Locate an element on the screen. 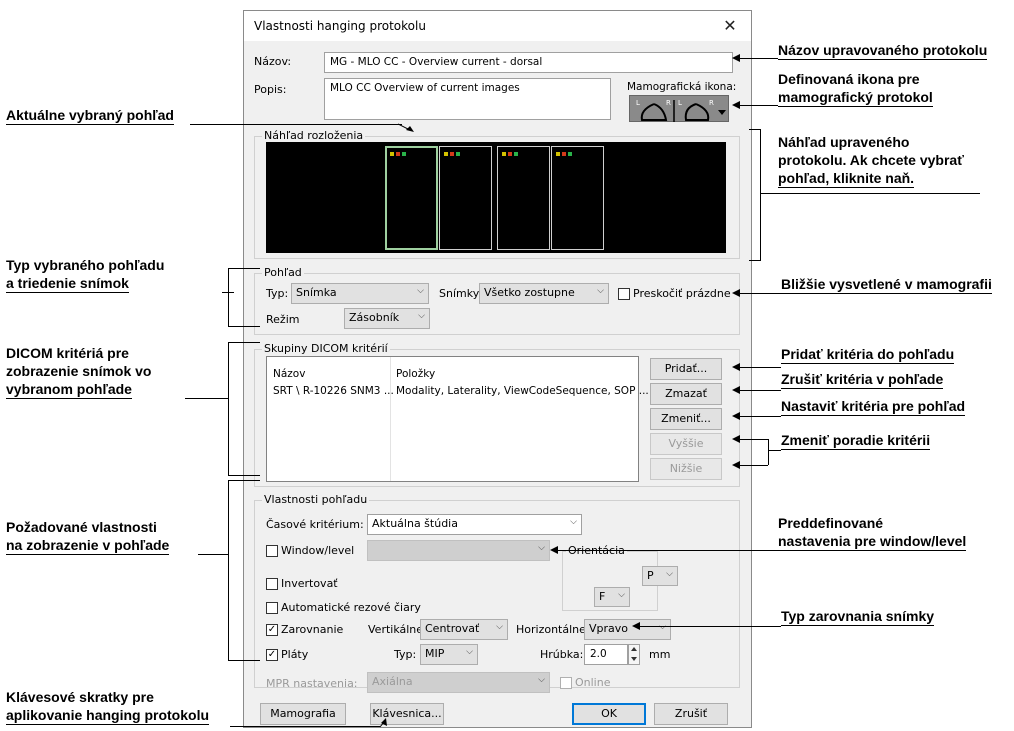  horizontal-label: Horizontálne: is located at coordinates (553, 629).